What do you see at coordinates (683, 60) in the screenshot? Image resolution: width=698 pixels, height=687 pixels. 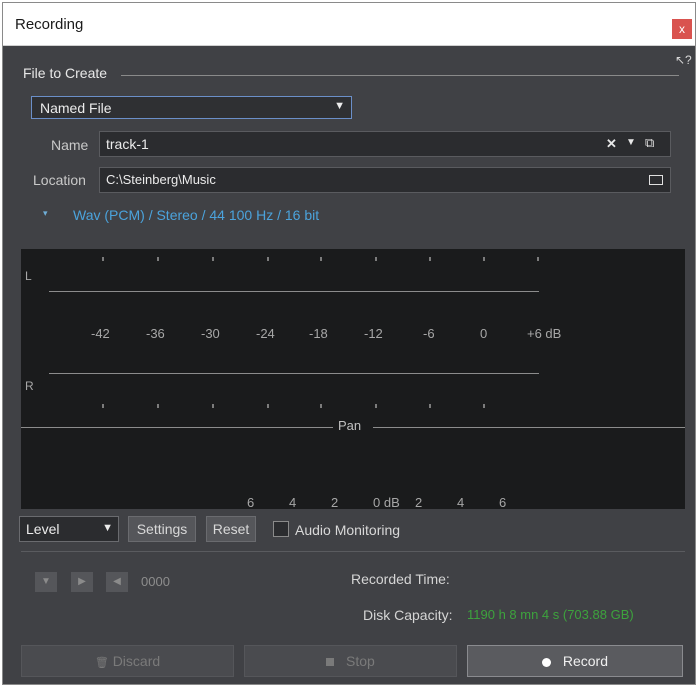 I see `help-pointer-icon: ↖?` at bounding box center [683, 60].